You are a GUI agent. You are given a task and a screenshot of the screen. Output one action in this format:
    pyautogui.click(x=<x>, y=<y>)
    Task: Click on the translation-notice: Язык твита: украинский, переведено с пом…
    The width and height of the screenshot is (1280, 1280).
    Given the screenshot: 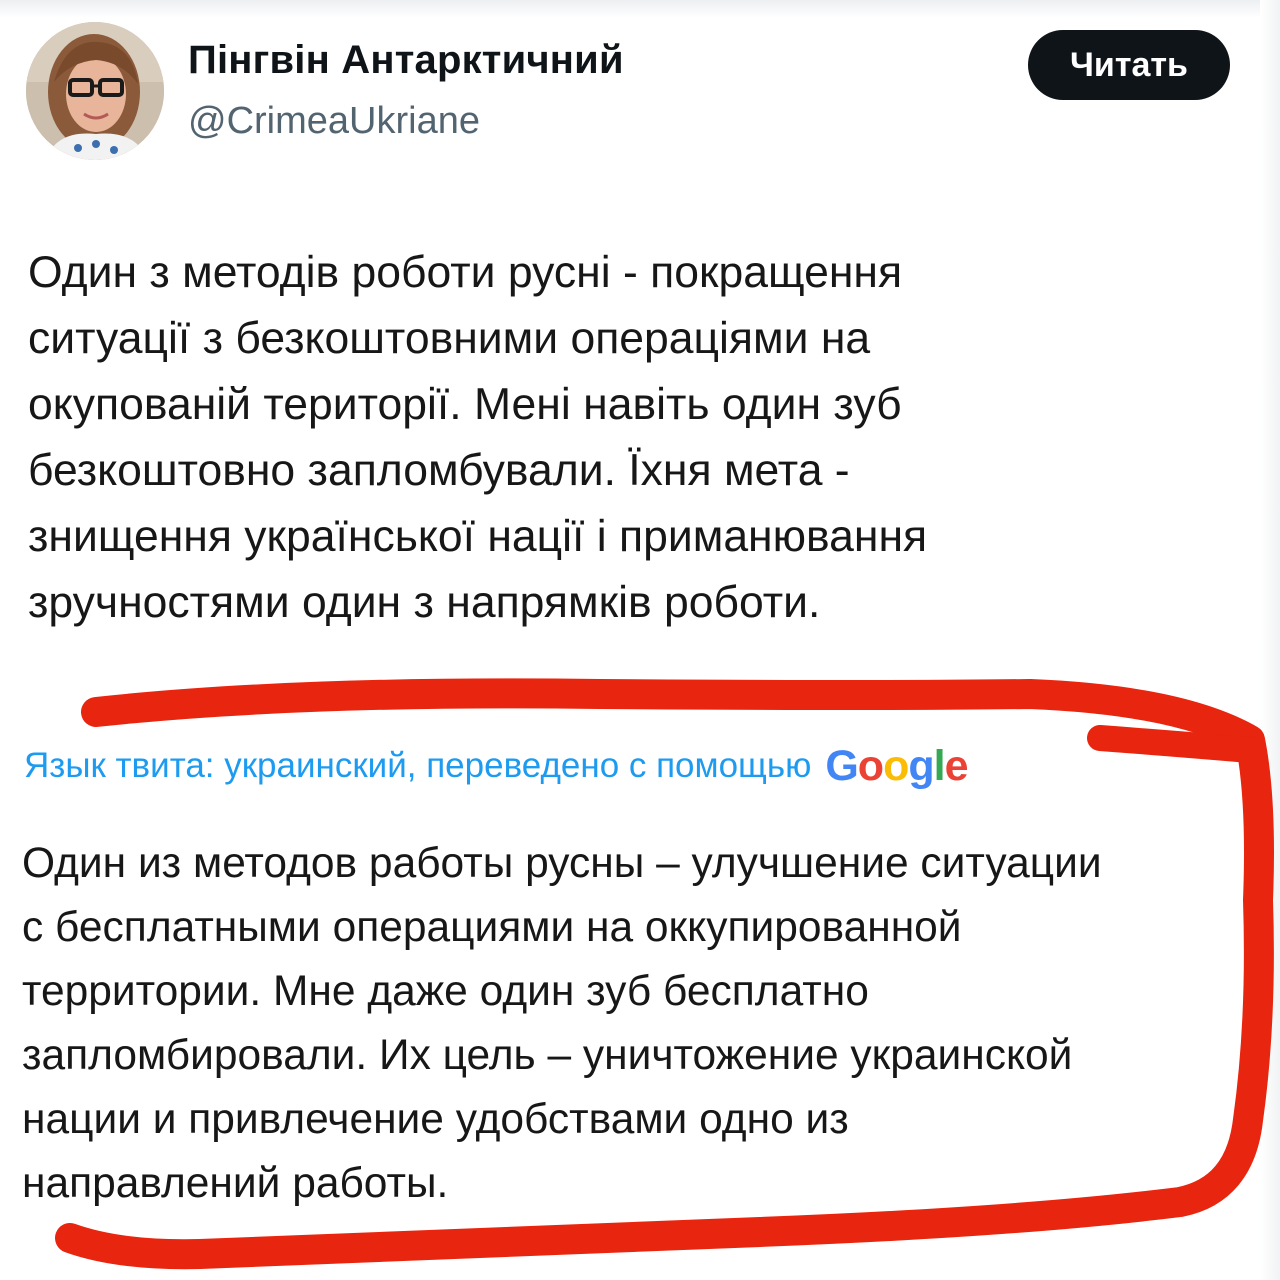 What is the action you would take?
    pyautogui.click(x=496, y=766)
    